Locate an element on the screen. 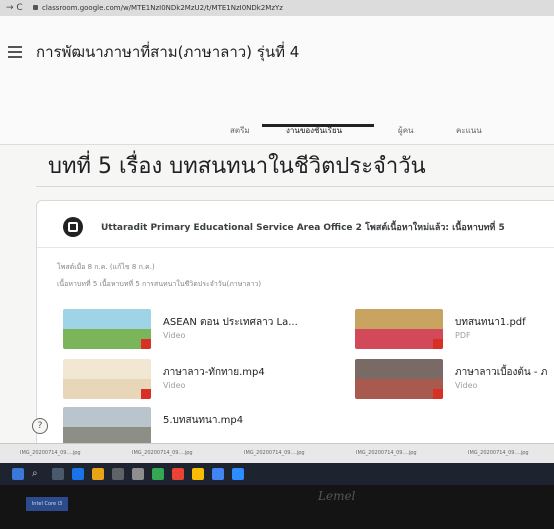 This screenshot has width=554, height=529. attachment-pdf: บทสนทนา1.pdf PDF is located at coordinates (454, 329).